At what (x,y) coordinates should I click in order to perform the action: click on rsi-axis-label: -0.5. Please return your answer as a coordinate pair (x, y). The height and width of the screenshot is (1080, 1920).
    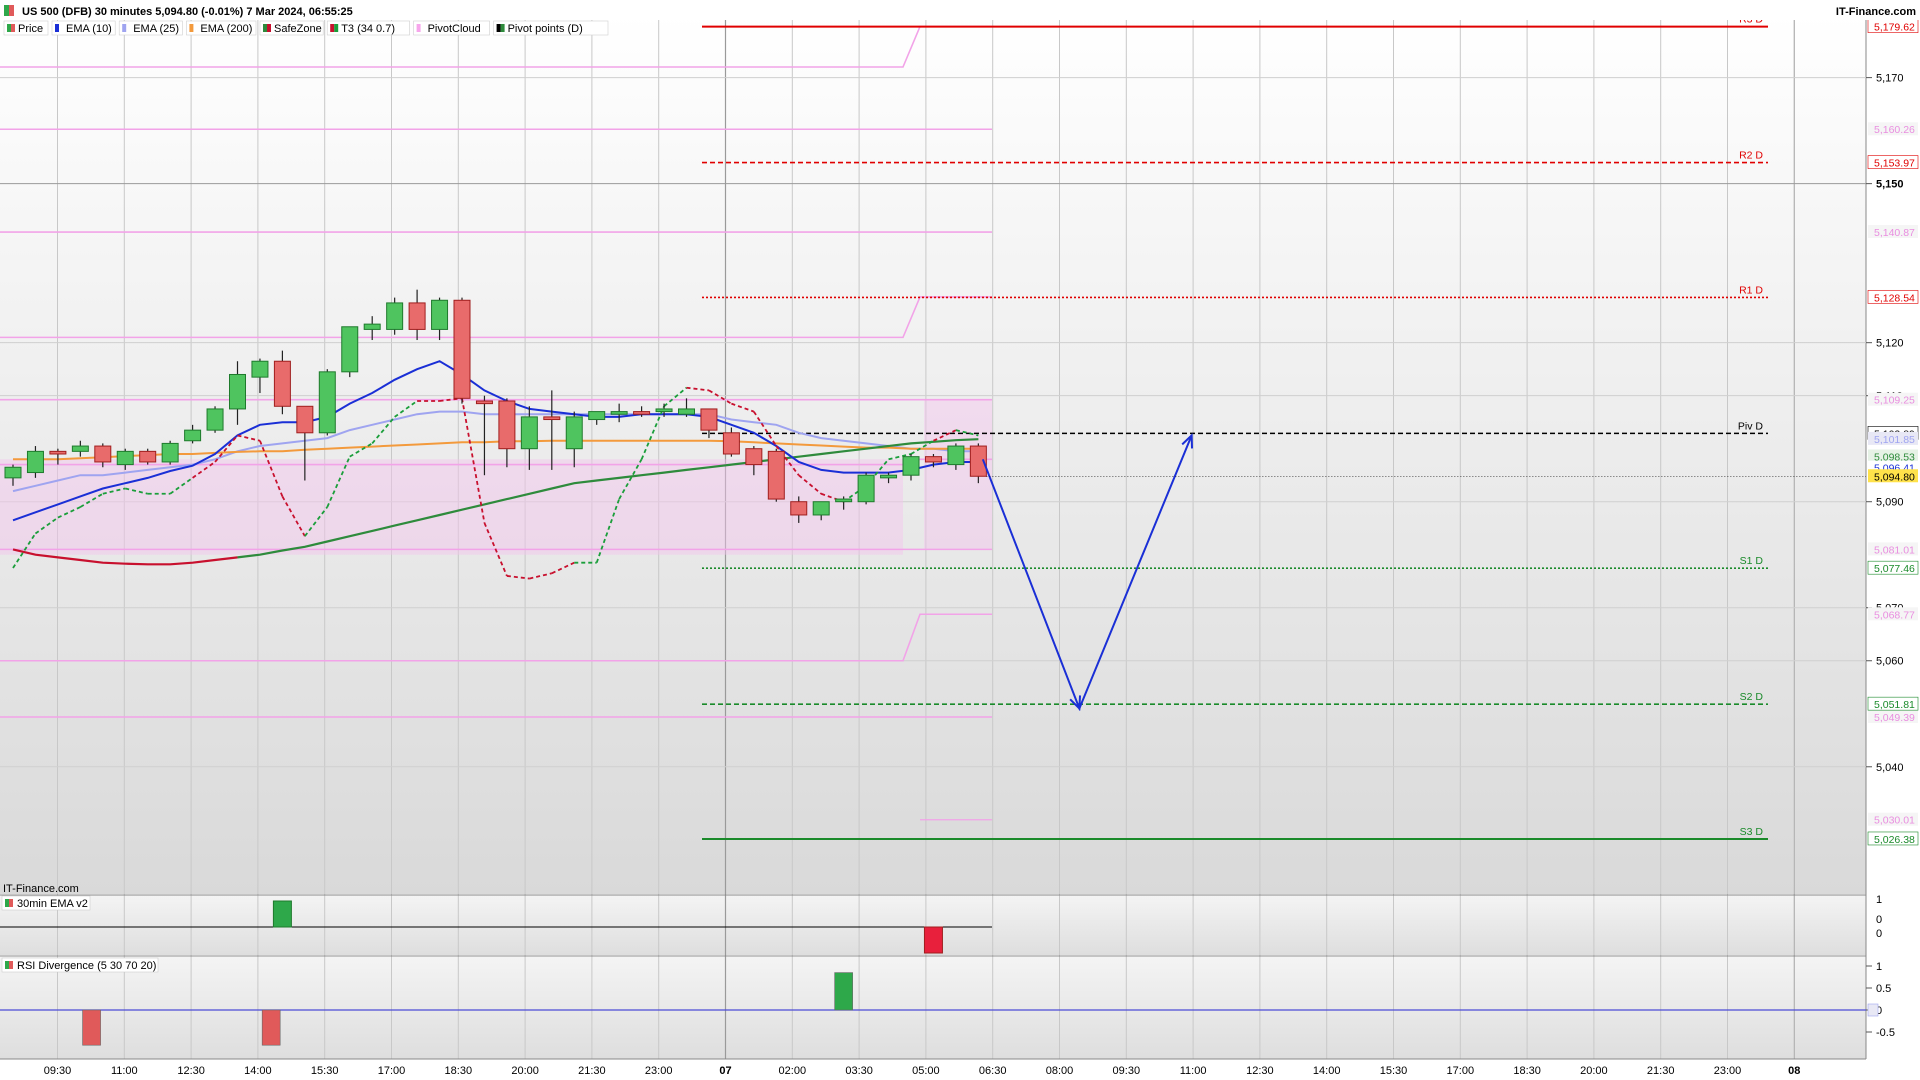
    Looking at the image, I should click on (1885, 1033).